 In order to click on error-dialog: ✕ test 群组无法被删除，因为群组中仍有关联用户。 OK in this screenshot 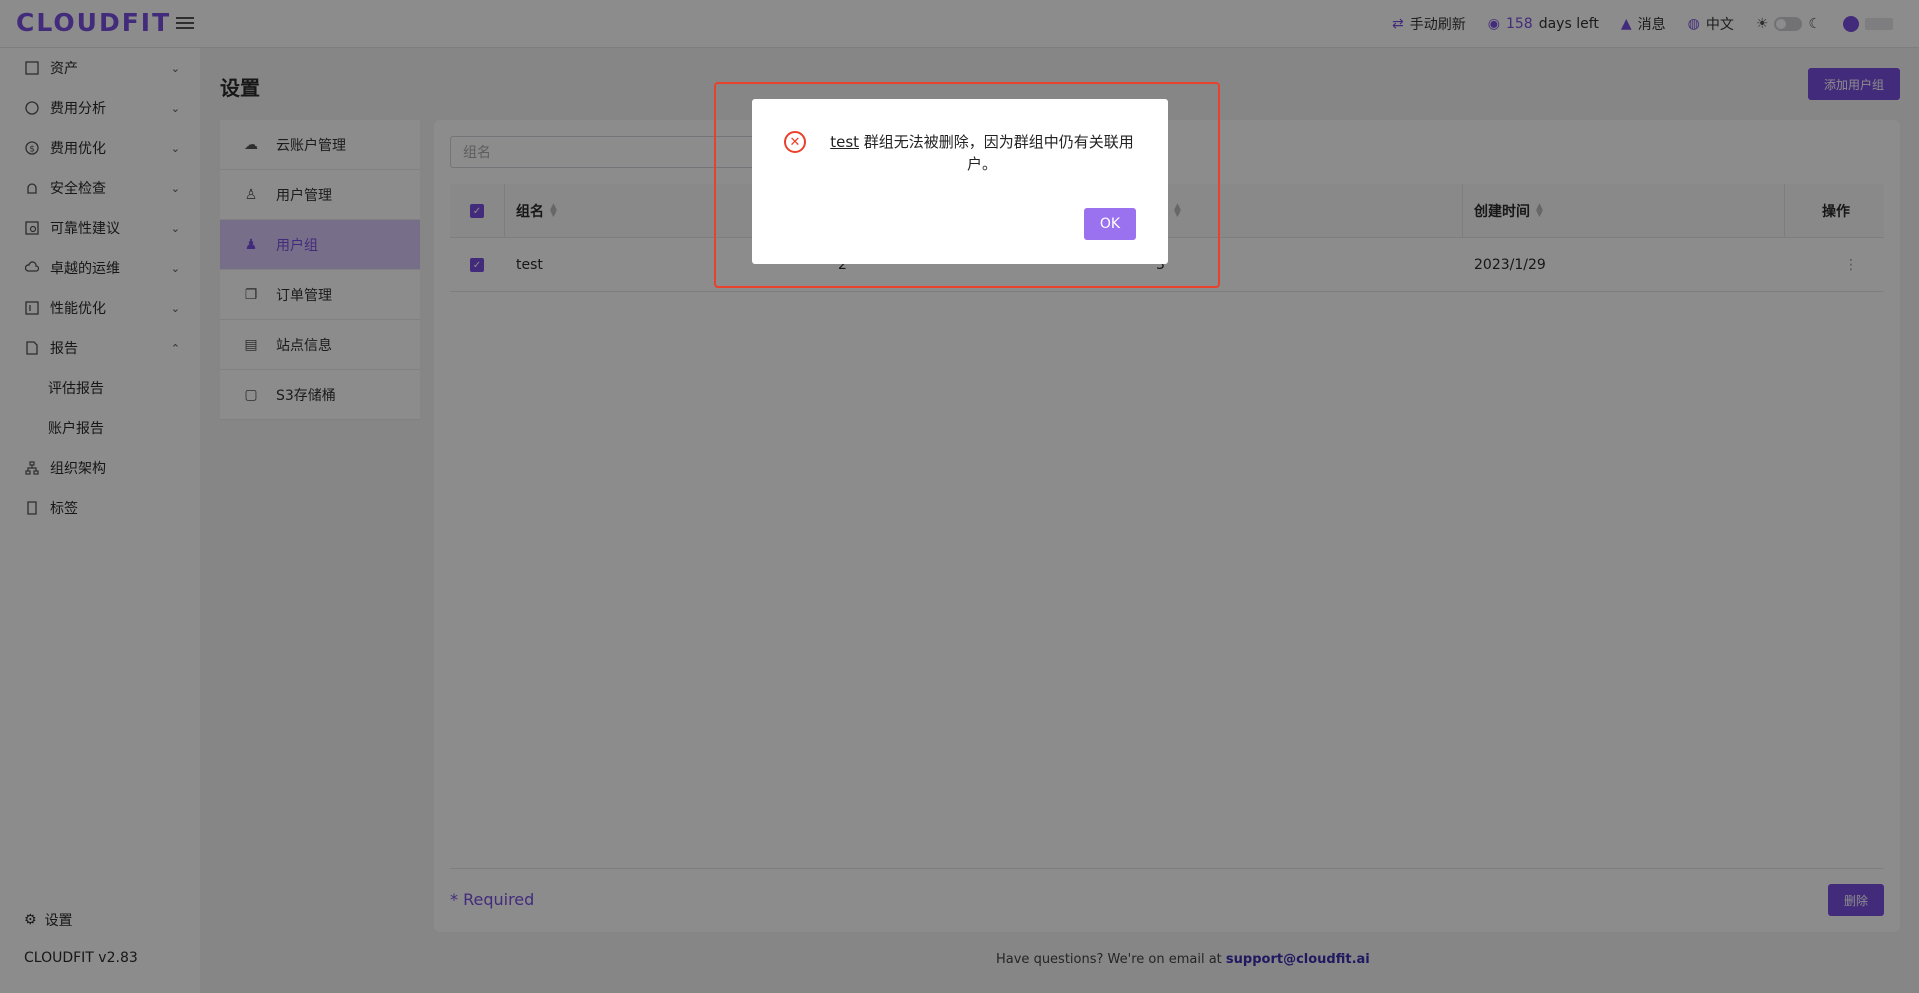, I will do `click(960, 181)`.